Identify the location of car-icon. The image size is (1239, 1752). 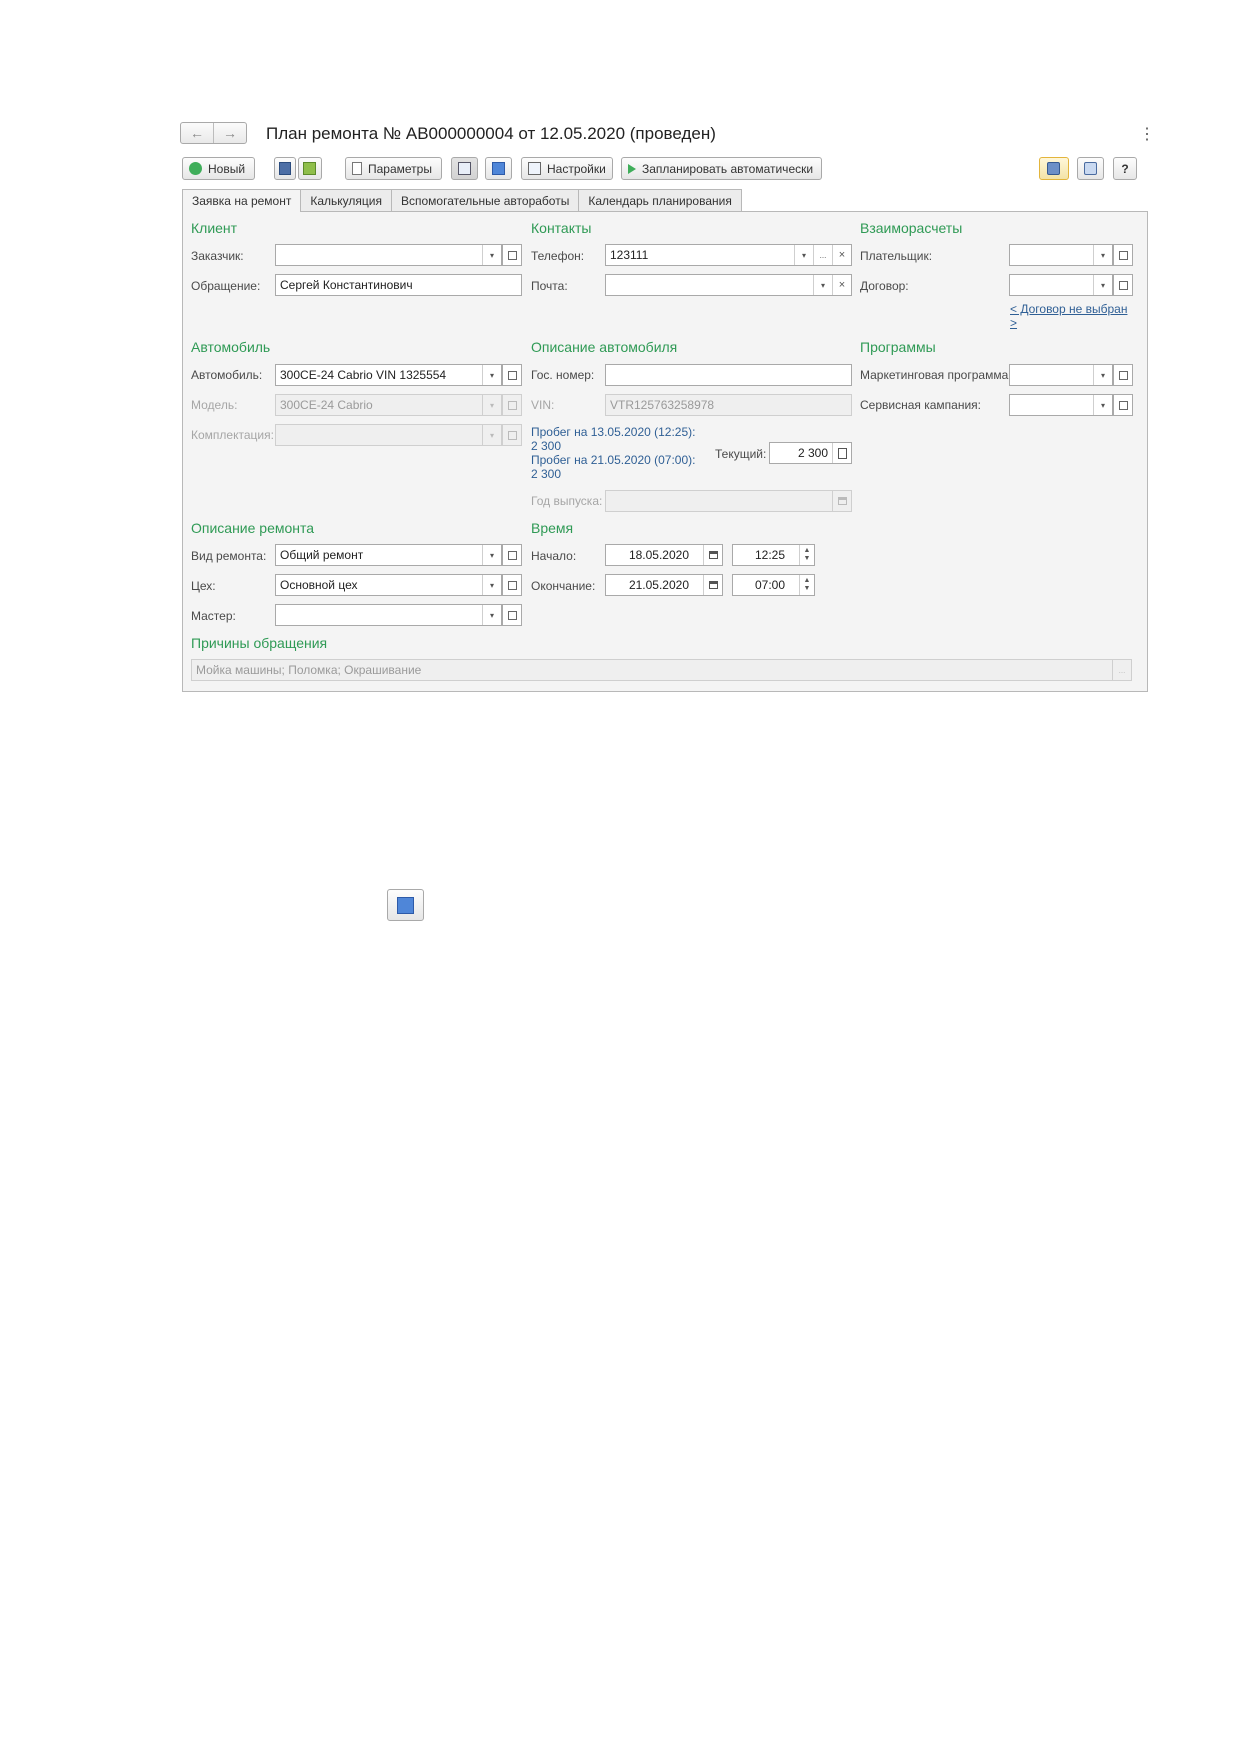
(1053, 168).